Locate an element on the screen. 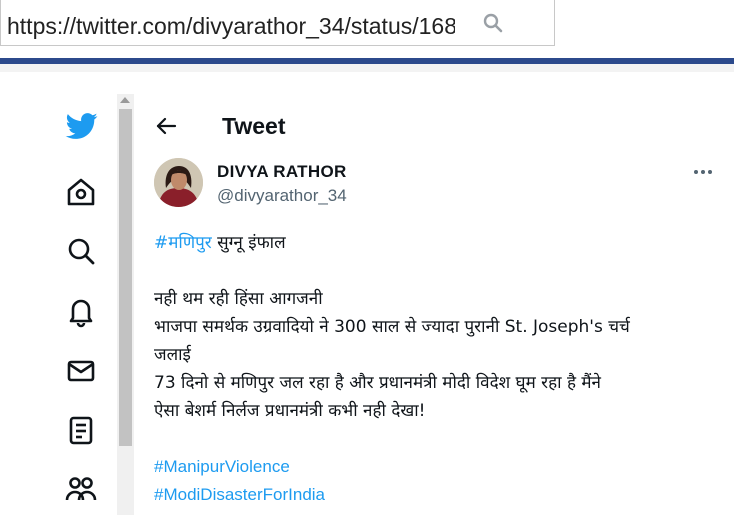 Image resolution: width=734 pixels, height=515 pixels. tweet-line: जलाई is located at coordinates (172, 355).